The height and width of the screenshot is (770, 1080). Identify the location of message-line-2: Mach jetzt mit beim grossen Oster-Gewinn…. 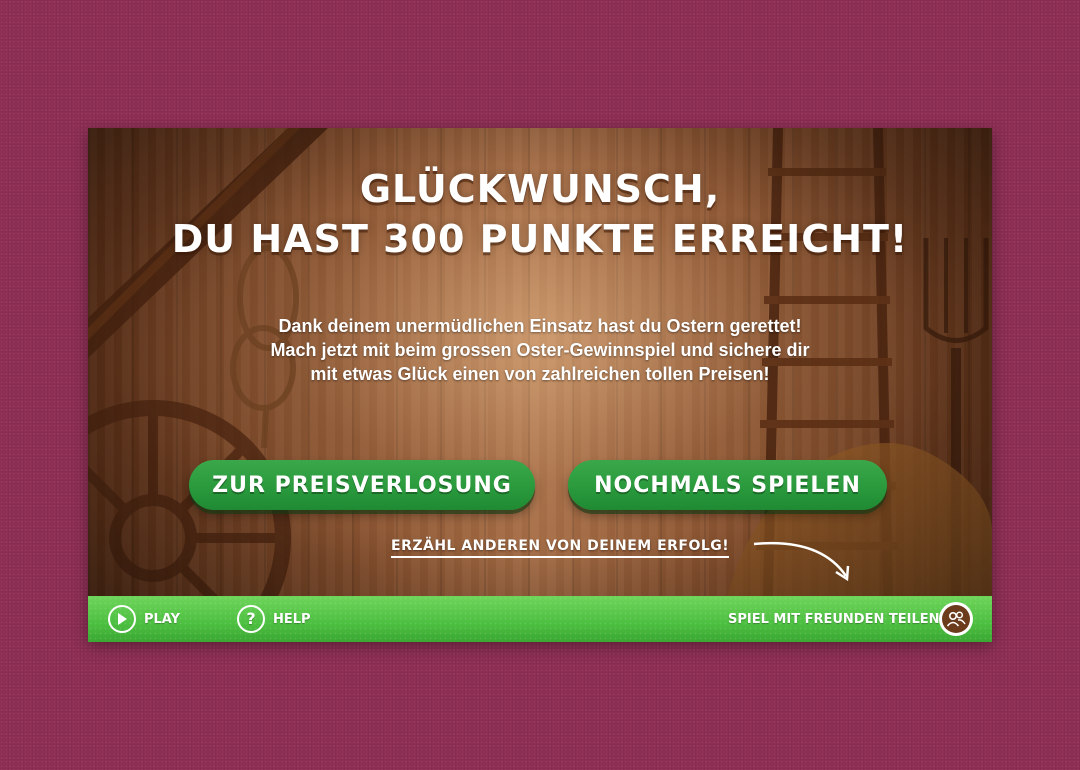
(540, 350).